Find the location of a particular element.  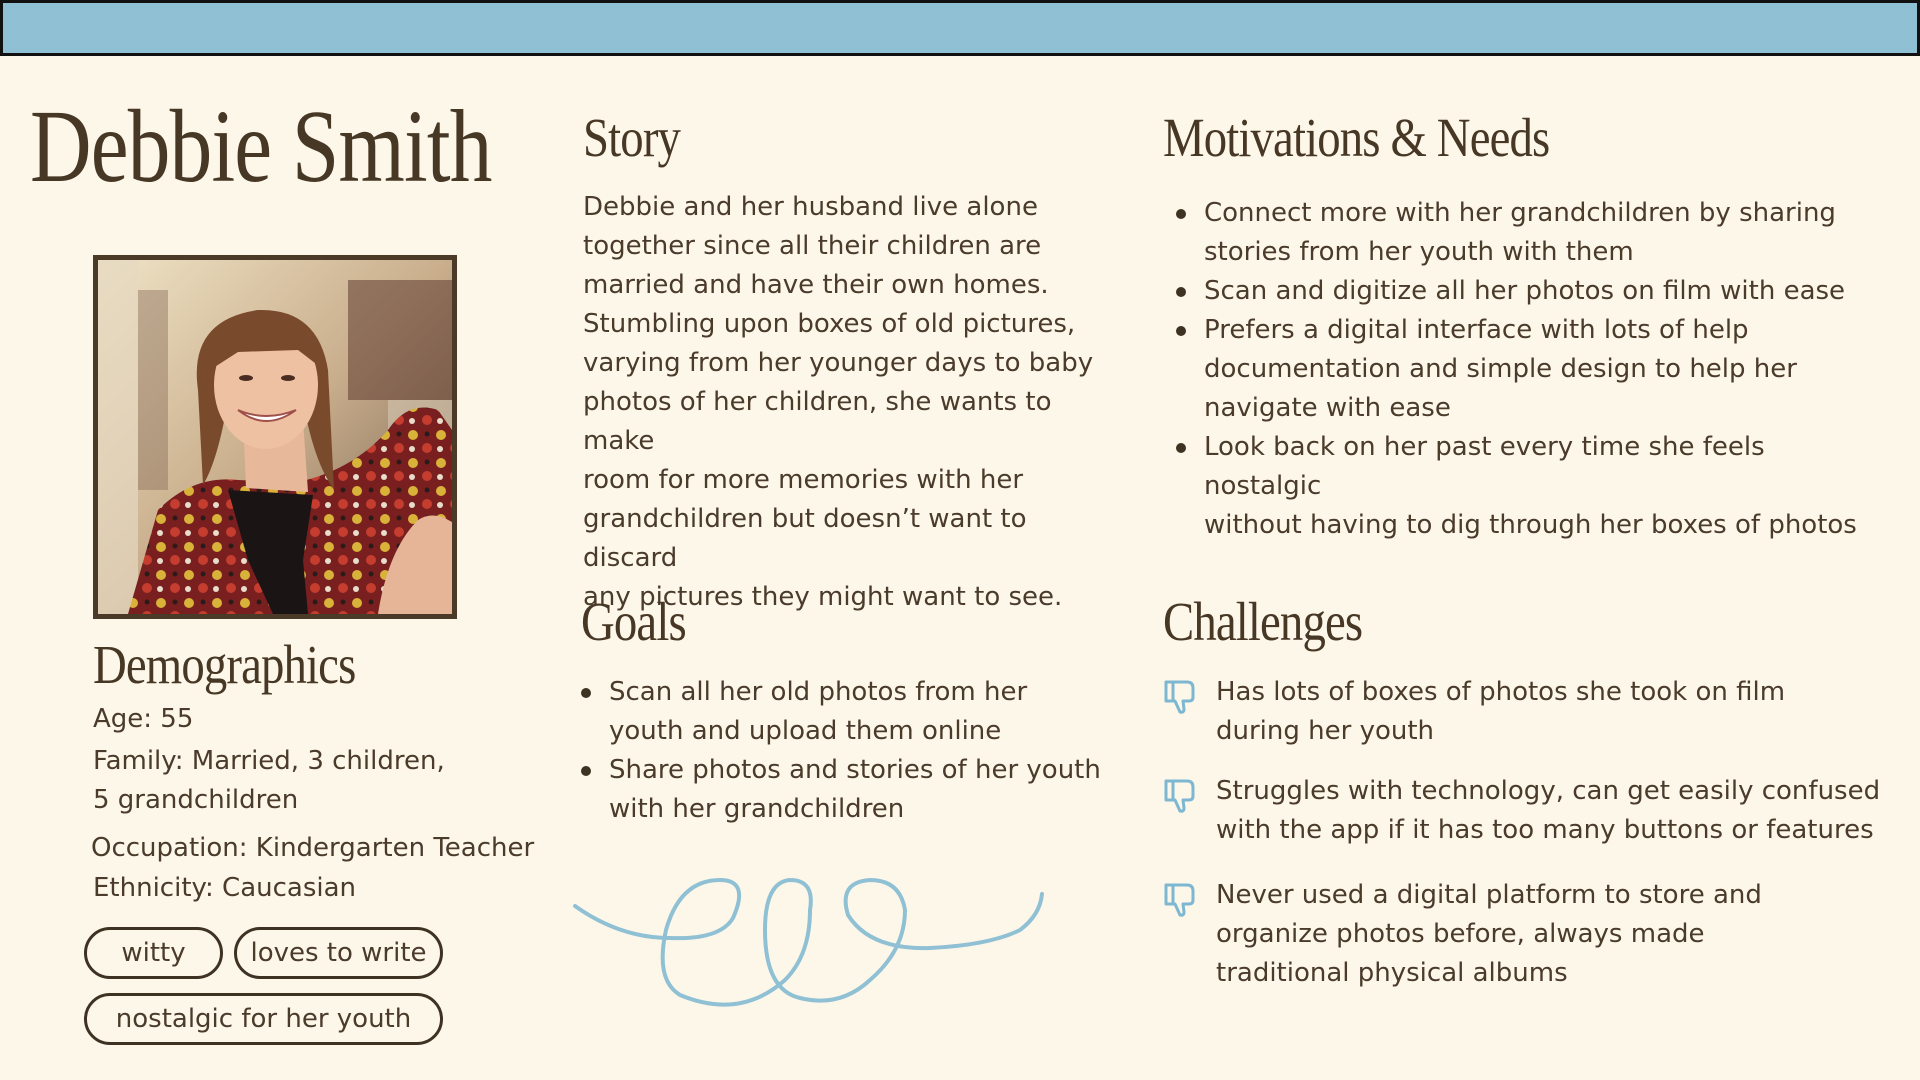

tag-witty: witty is located at coordinates (153, 953).